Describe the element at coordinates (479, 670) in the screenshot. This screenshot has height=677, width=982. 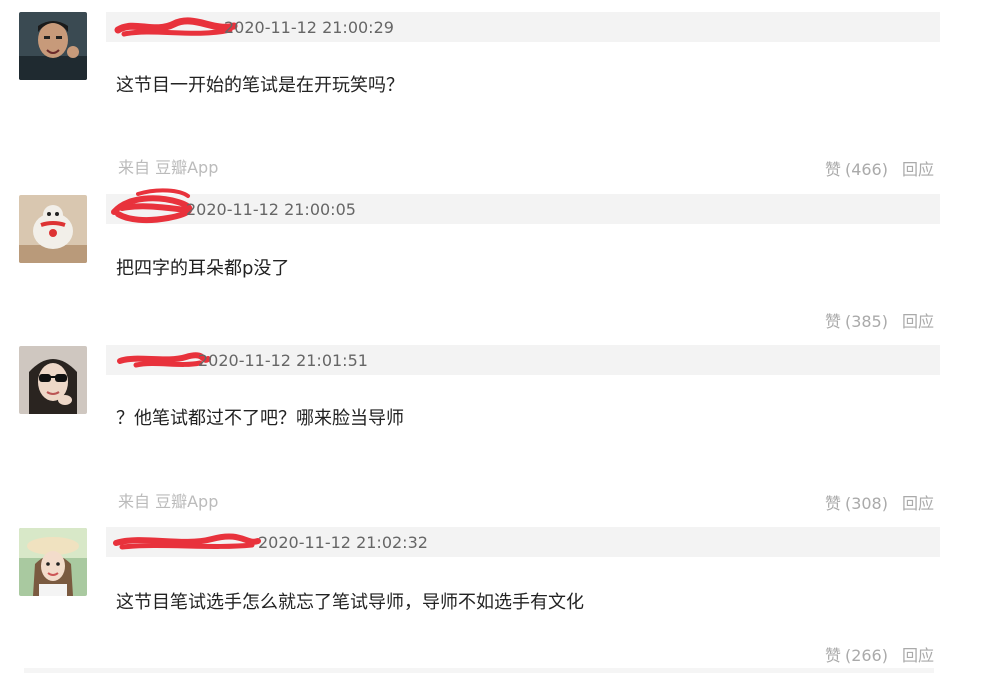
I see `list-divider` at that location.